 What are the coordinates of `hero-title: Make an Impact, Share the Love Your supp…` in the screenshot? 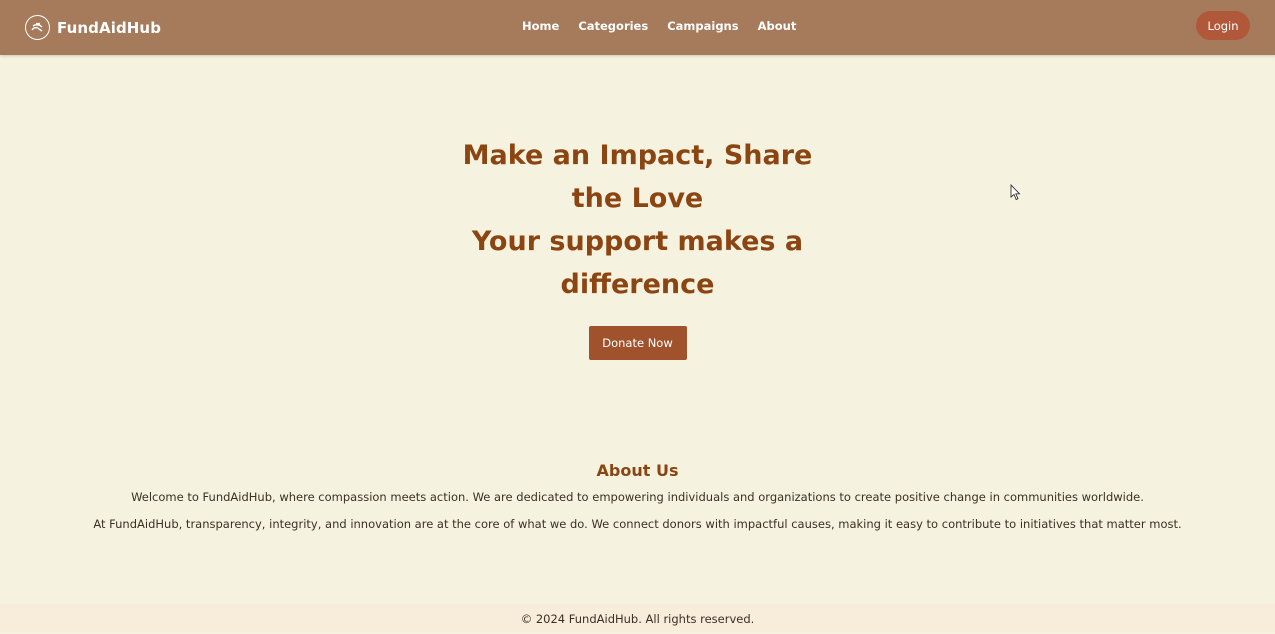 It's located at (638, 220).